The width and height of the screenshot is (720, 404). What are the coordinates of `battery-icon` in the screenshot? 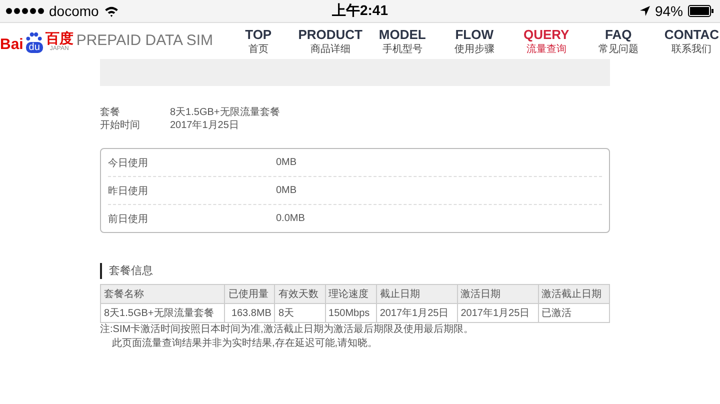 It's located at (701, 11).